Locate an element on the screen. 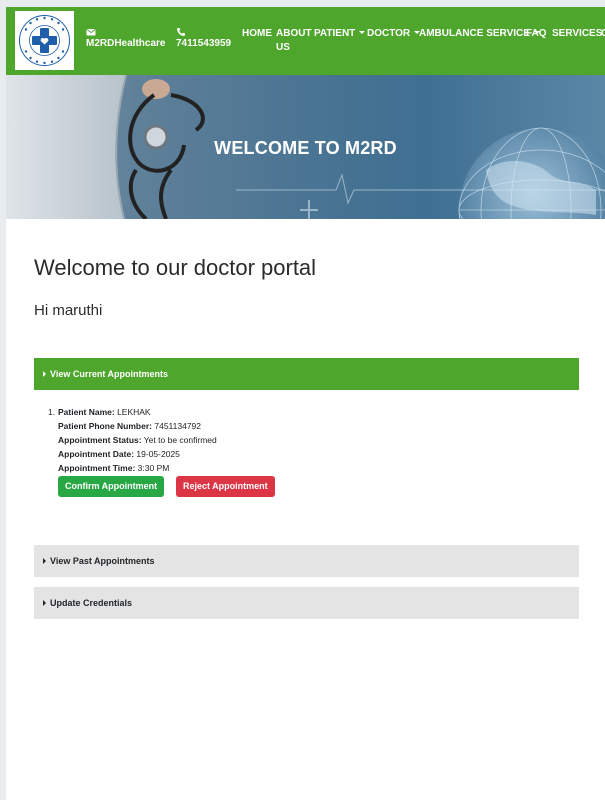 The width and height of the screenshot is (605, 800). nav-about-label-line2: US is located at coordinates (283, 47).